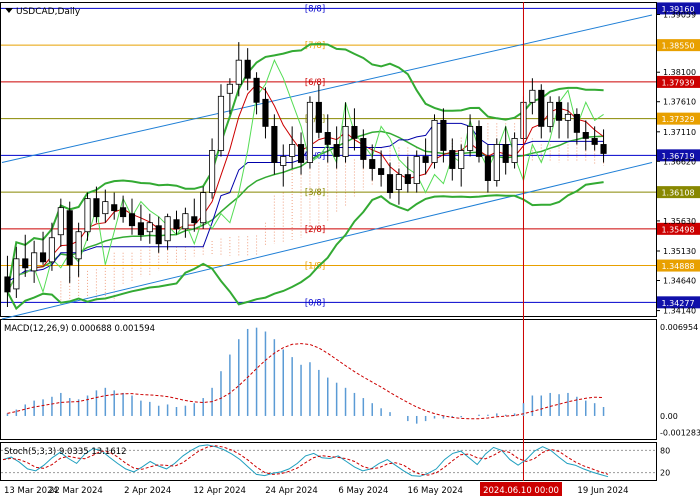  Describe the element at coordinates (665, 450) in the screenshot. I see `stoch-level-label: 80` at that location.